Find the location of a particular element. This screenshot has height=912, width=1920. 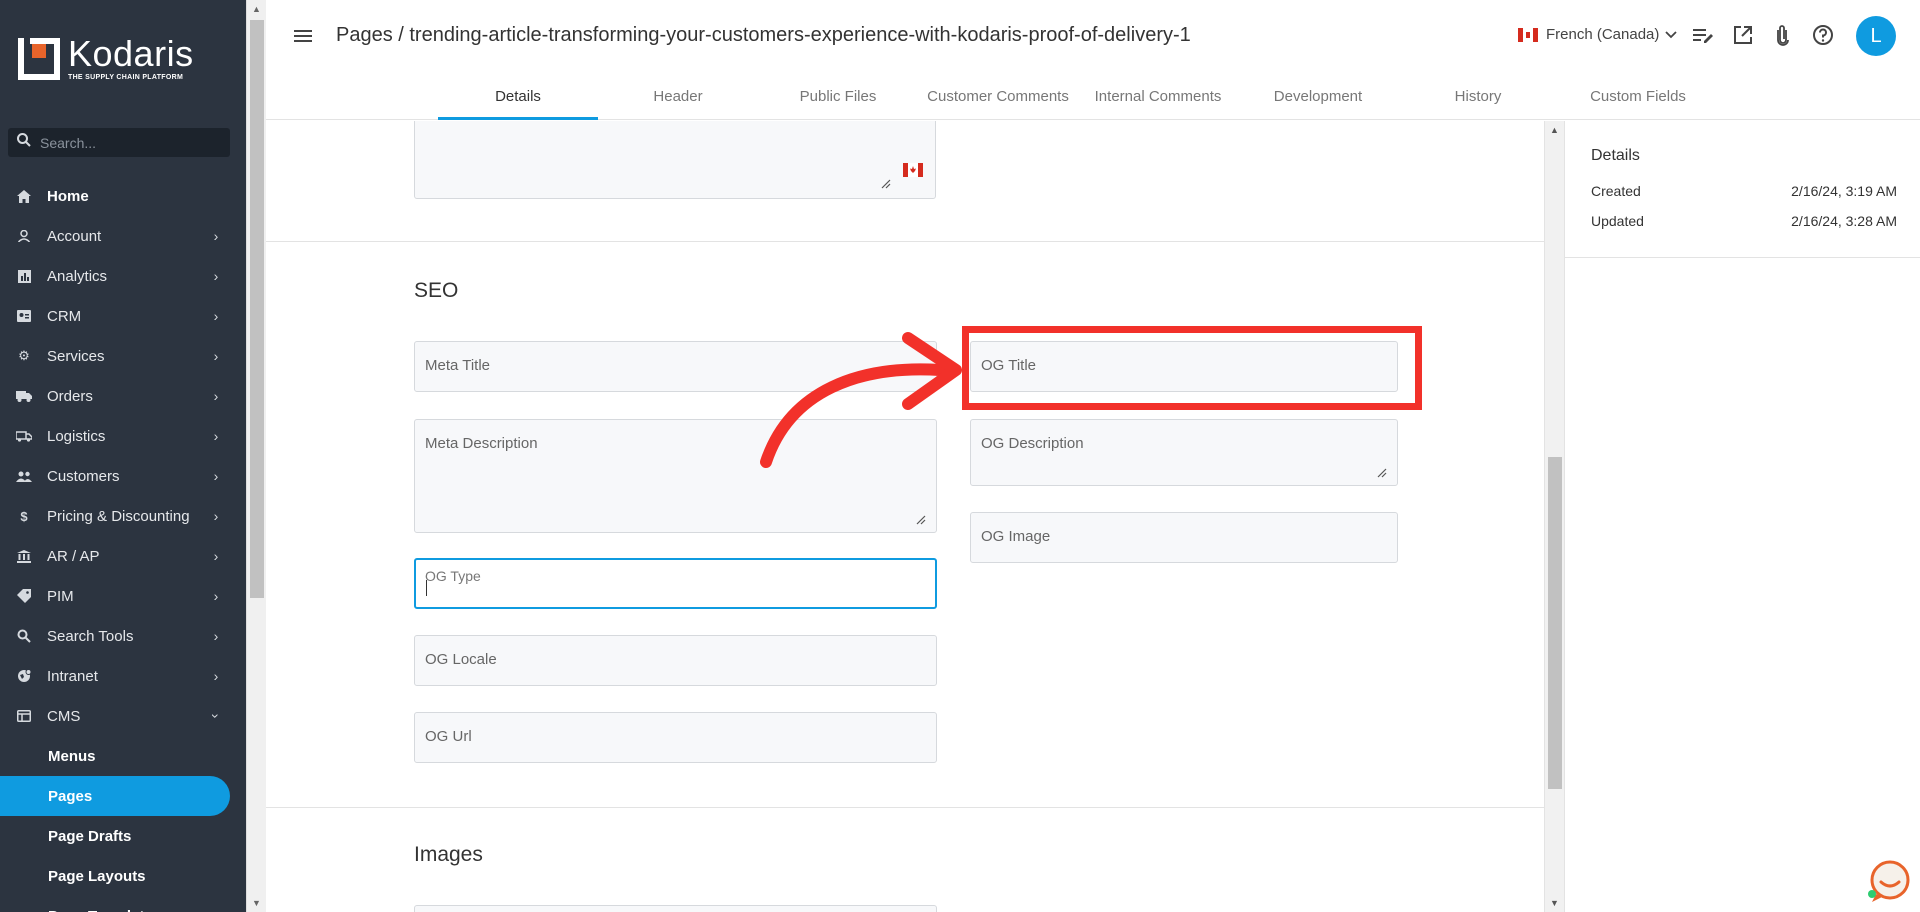

details-heading: Details is located at coordinates (1615, 155).